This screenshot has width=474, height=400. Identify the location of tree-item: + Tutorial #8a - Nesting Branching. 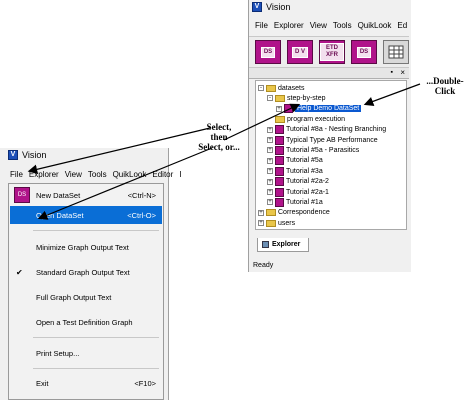
(326, 130).